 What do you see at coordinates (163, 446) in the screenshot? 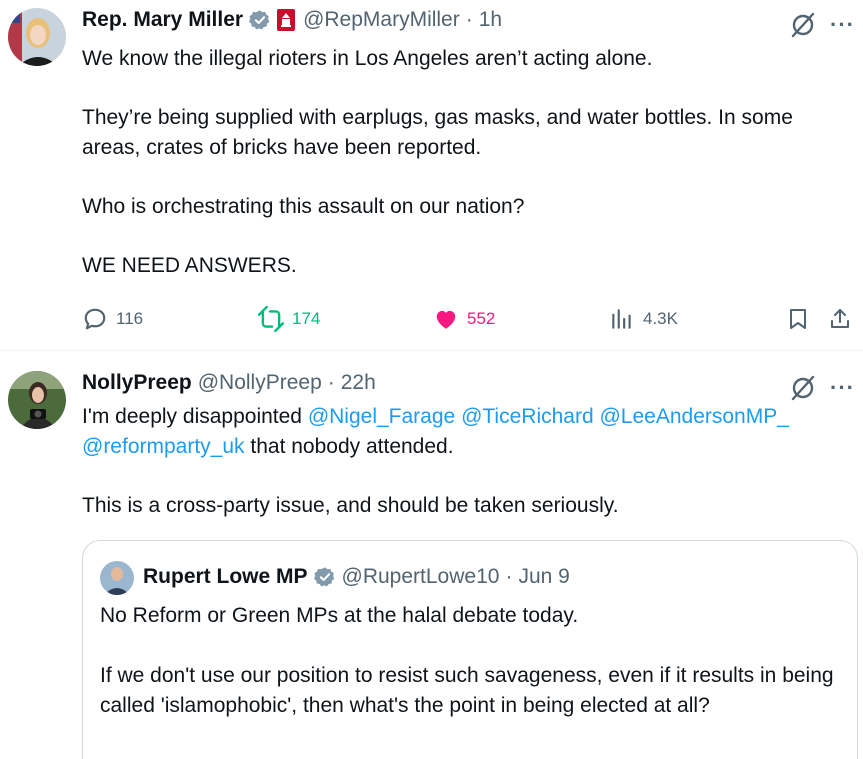
I see `mention-link: @reformparty_uk` at bounding box center [163, 446].